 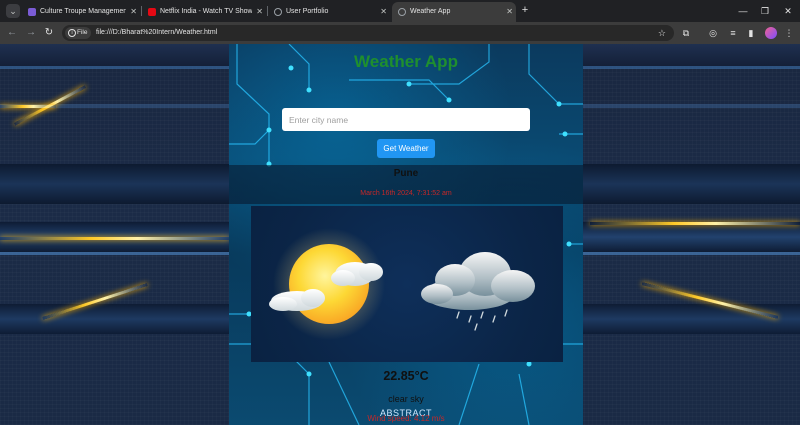 What do you see at coordinates (788, 11) in the screenshot?
I see `window-close-icon: ✕` at bounding box center [788, 11].